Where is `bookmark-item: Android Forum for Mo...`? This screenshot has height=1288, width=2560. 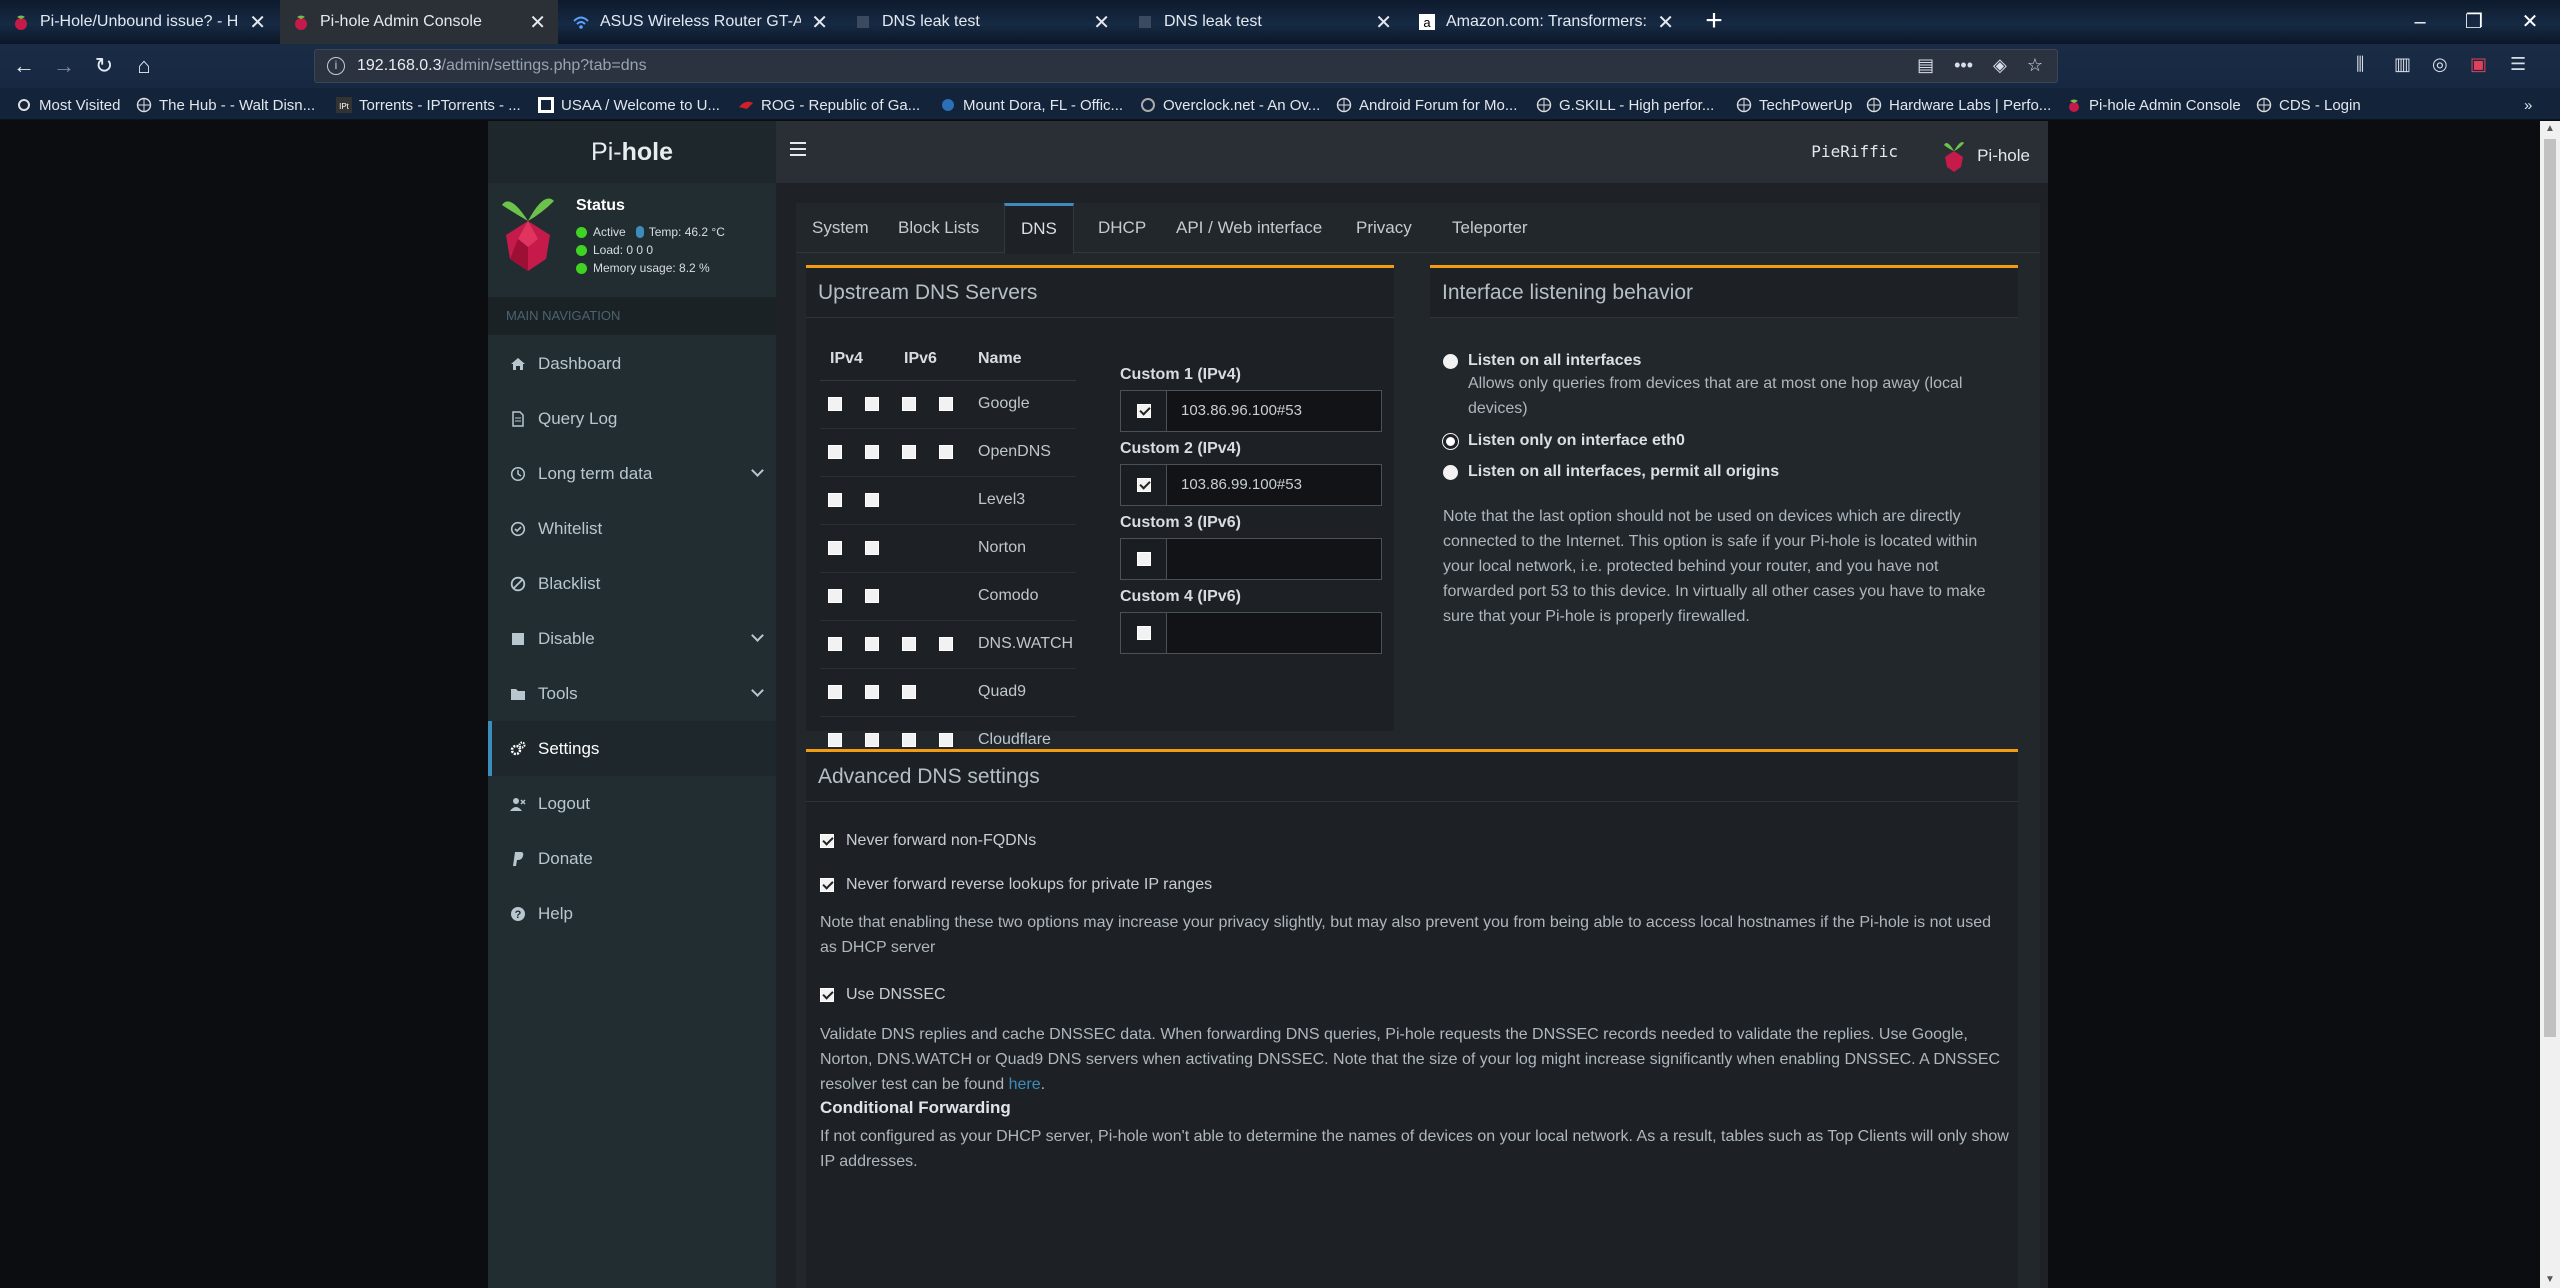 bookmark-item: Android Forum for Mo... is located at coordinates (1426, 105).